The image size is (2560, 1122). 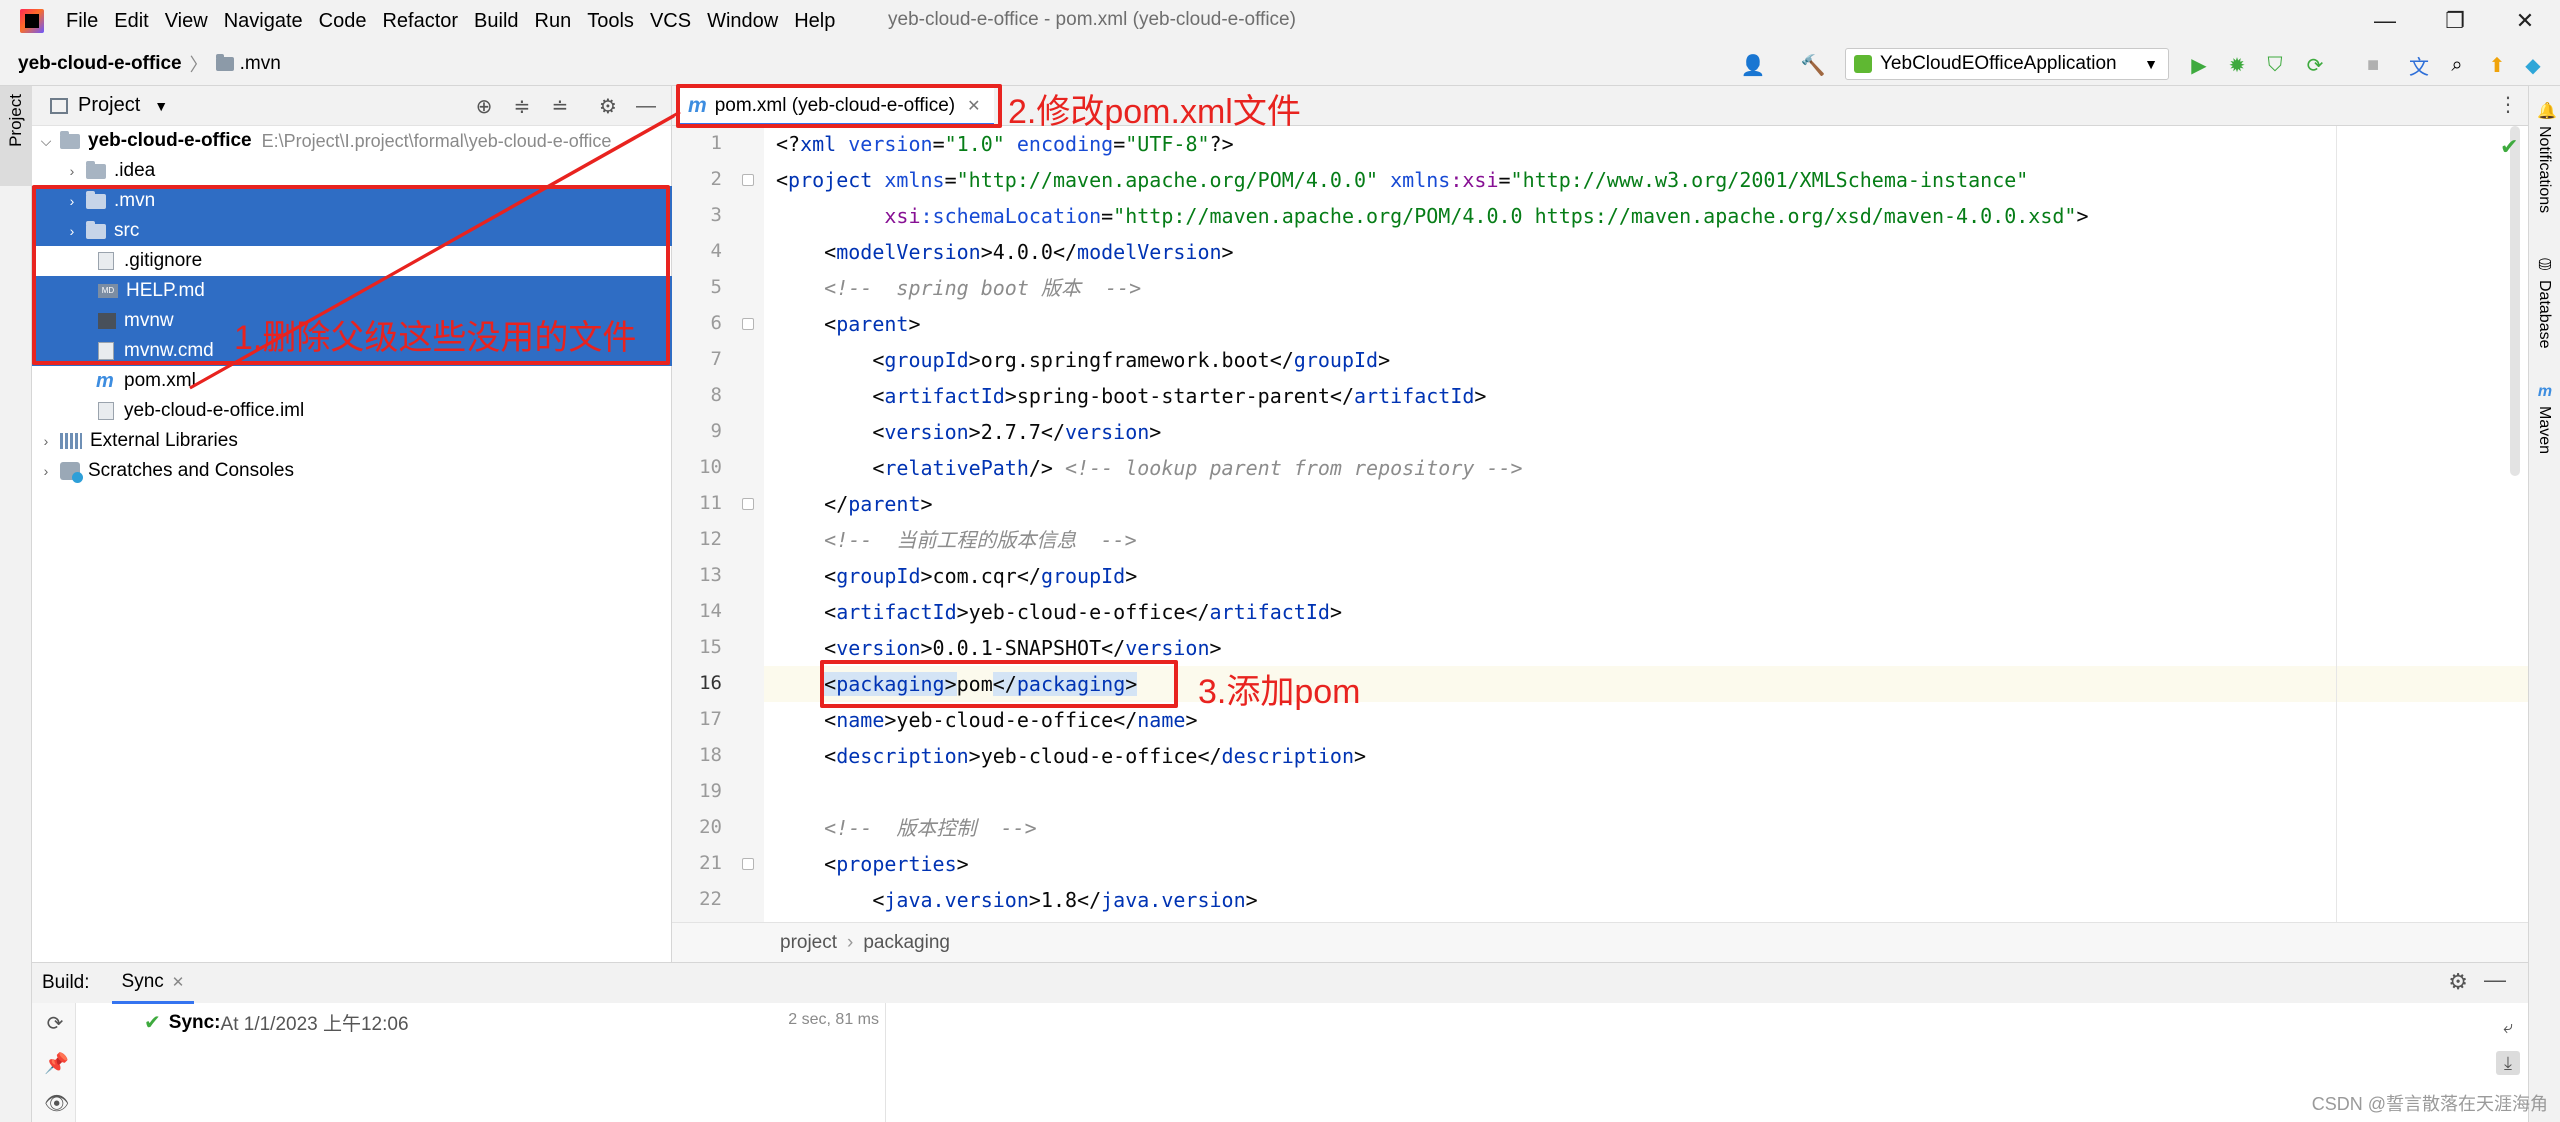 What do you see at coordinates (186, 21) in the screenshot?
I see `menu-view: View` at bounding box center [186, 21].